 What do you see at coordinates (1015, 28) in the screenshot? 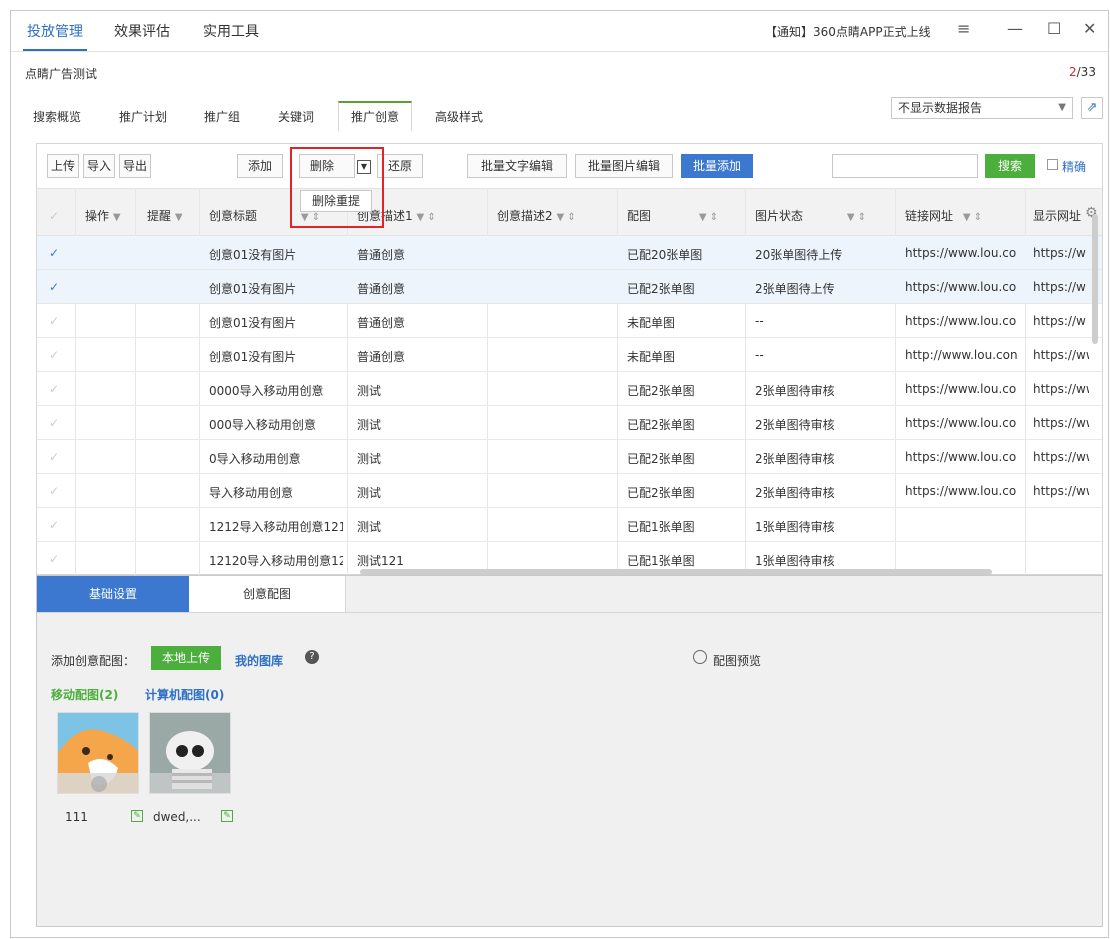
I see `minimize-icon: —` at bounding box center [1015, 28].